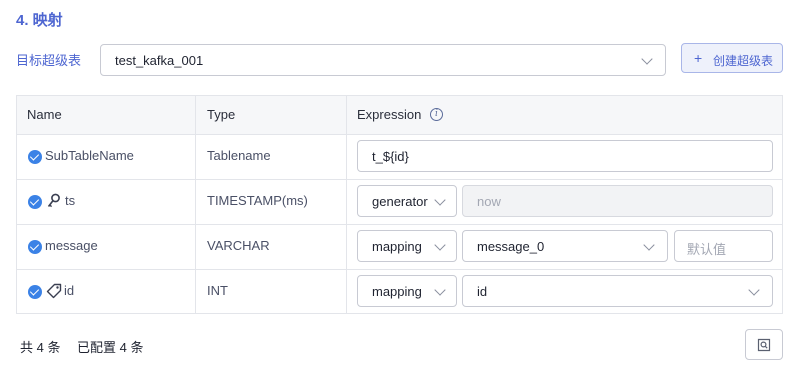 Image resolution: width=801 pixels, height=375 pixels. I want to click on create-supertable-button: + 创建超级表, so click(732, 58).